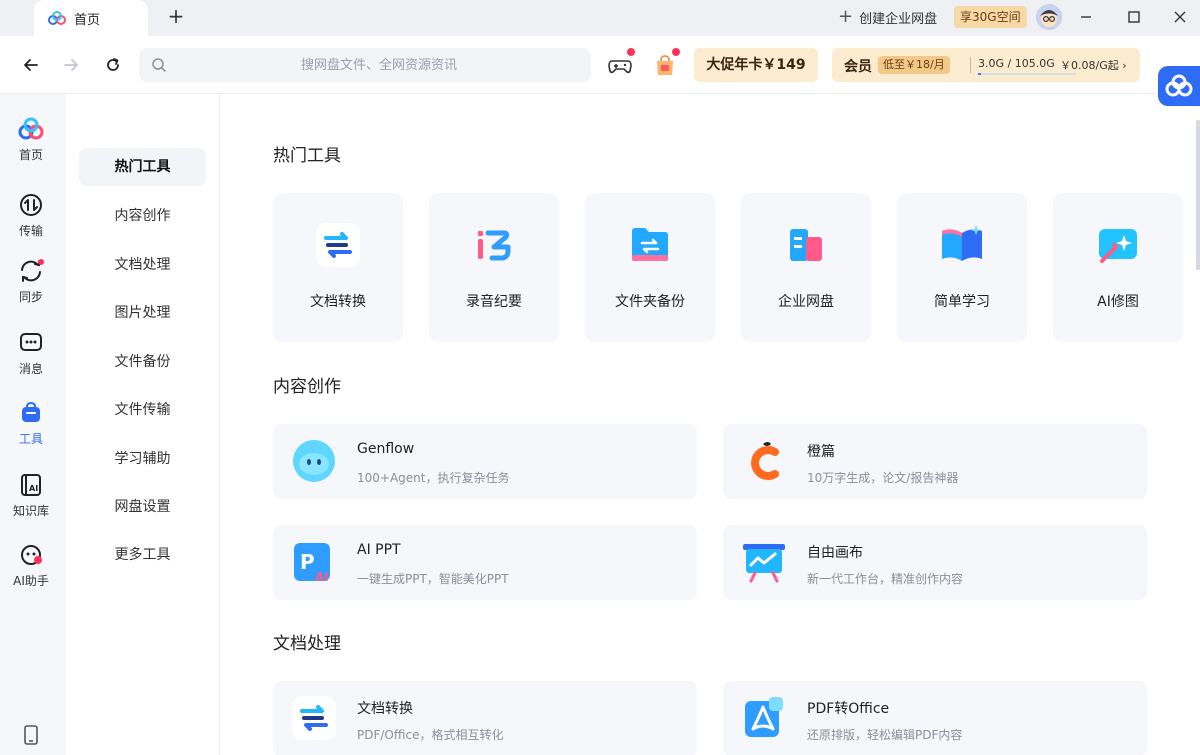 The image size is (1200, 755). What do you see at coordinates (962, 243) in the screenshot?
I see `study-book-icon` at bounding box center [962, 243].